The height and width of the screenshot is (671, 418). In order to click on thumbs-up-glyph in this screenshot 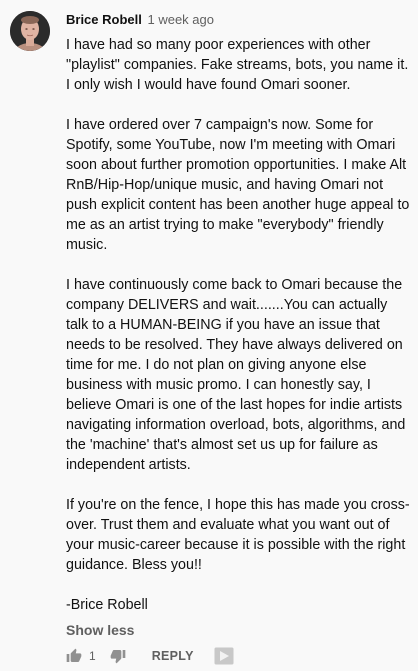, I will do `click(74, 655)`.